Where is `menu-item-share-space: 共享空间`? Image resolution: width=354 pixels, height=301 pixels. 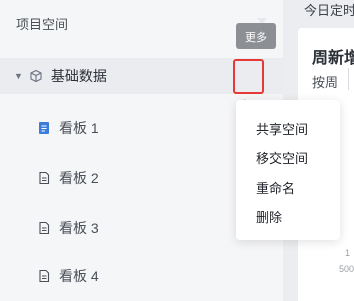
menu-item-share-space: 共享空间 is located at coordinates (282, 128).